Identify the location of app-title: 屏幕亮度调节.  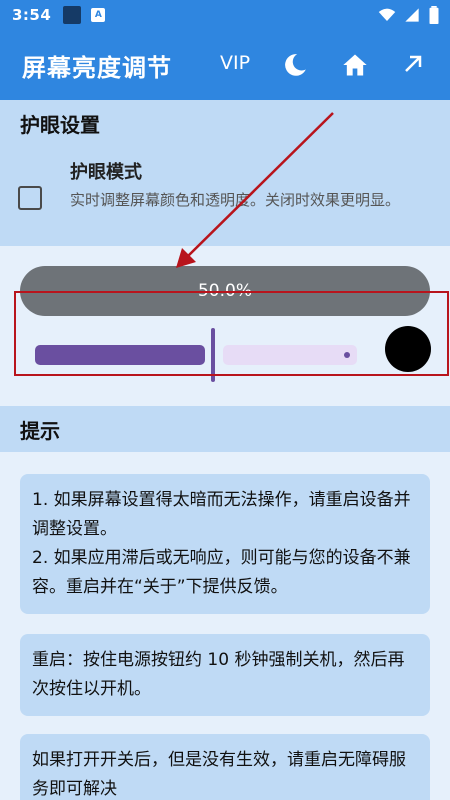
(97, 68).